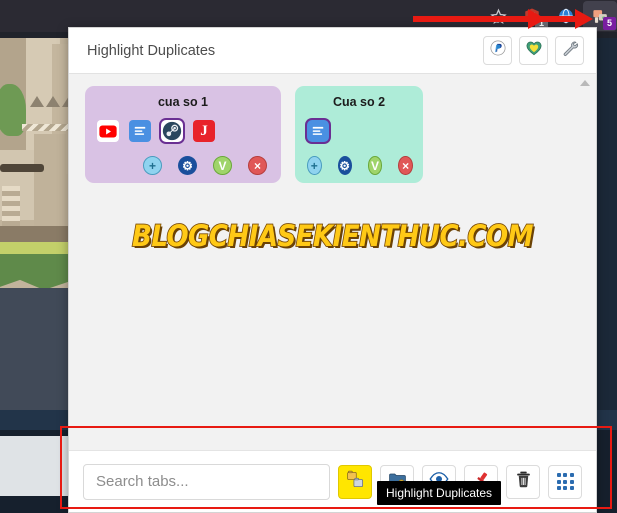 The width and height of the screenshot is (617, 513). I want to click on annotation-arrow-head-mid, so click(537, 19).